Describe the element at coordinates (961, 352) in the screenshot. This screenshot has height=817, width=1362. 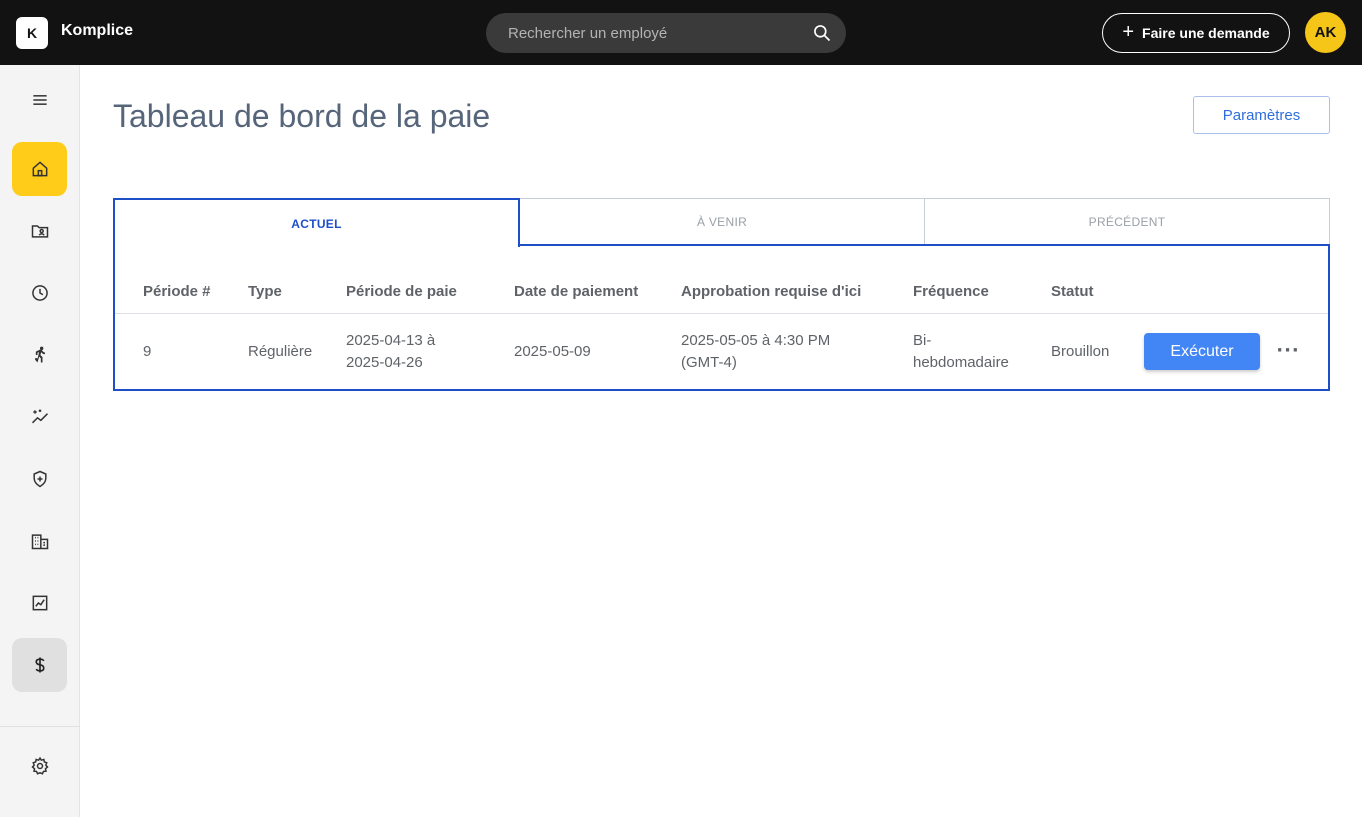
I see `cell-frequency: Bi- hebdomadaire` at that location.